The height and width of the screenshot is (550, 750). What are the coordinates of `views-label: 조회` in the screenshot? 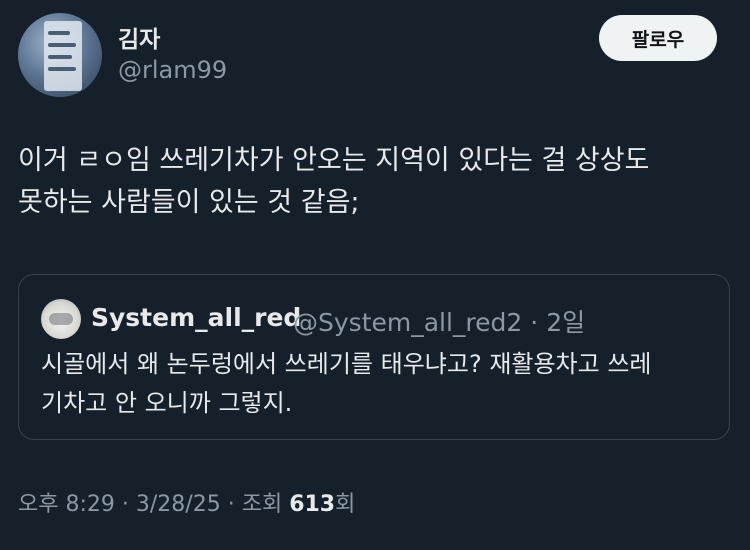 It's located at (262, 504).